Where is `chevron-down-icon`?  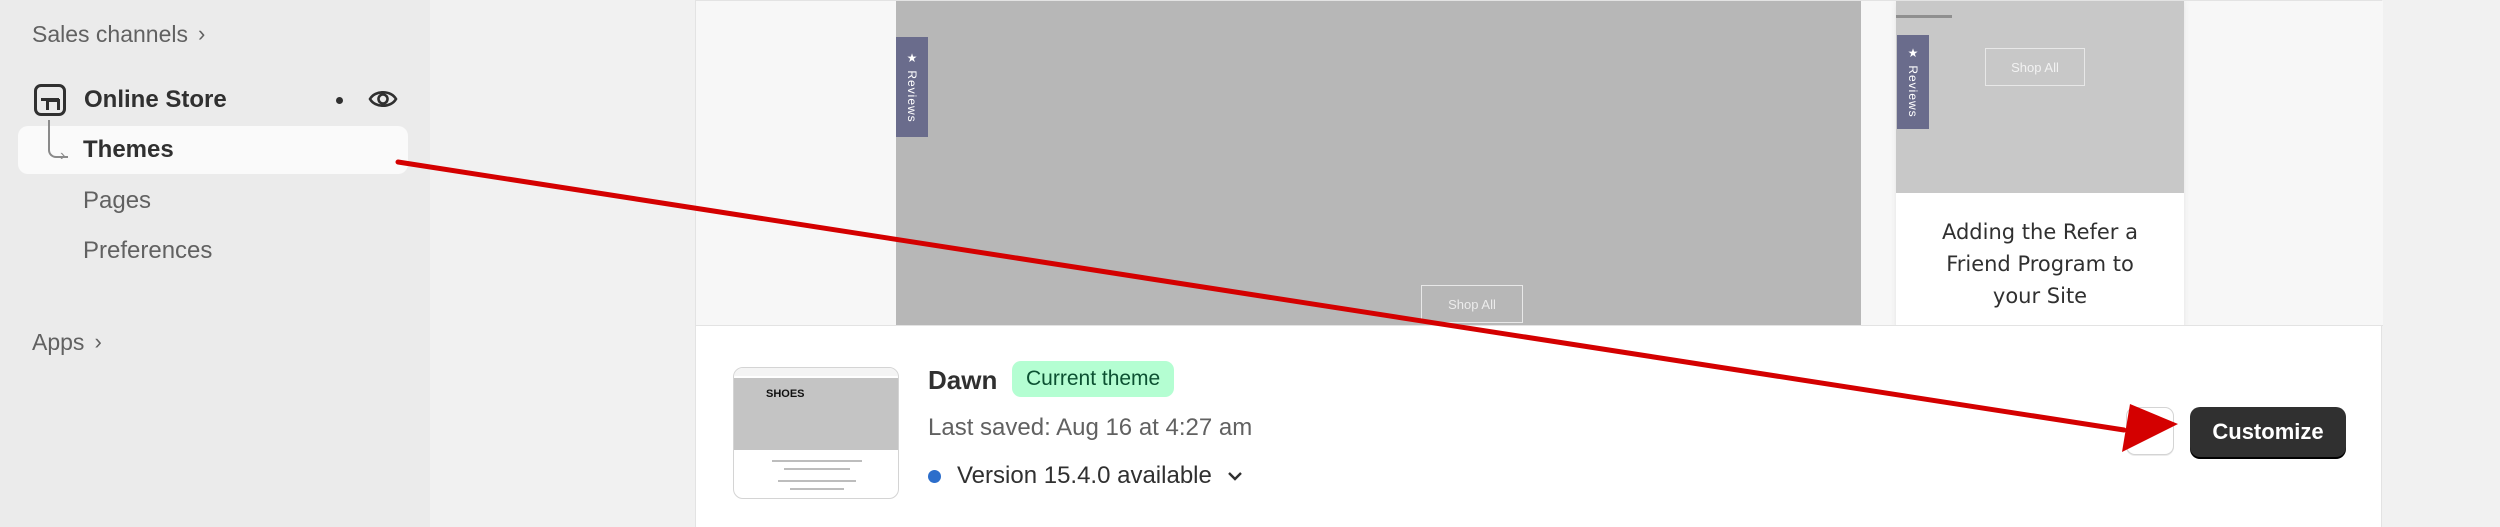 chevron-down-icon is located at coordinates (1235, 476).